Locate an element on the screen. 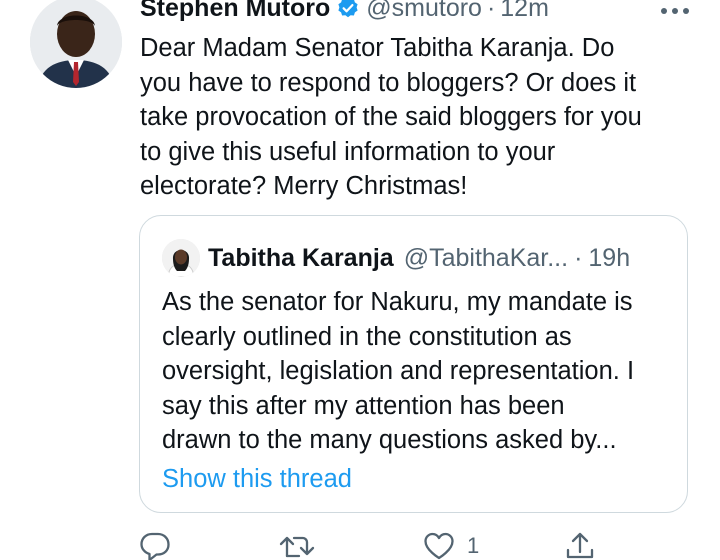 This screenshot has height=560, width=720. quoted-tweet-header: Tabitha Karanja @TabithaKar... · 19h is located at coordinates (419, 258).